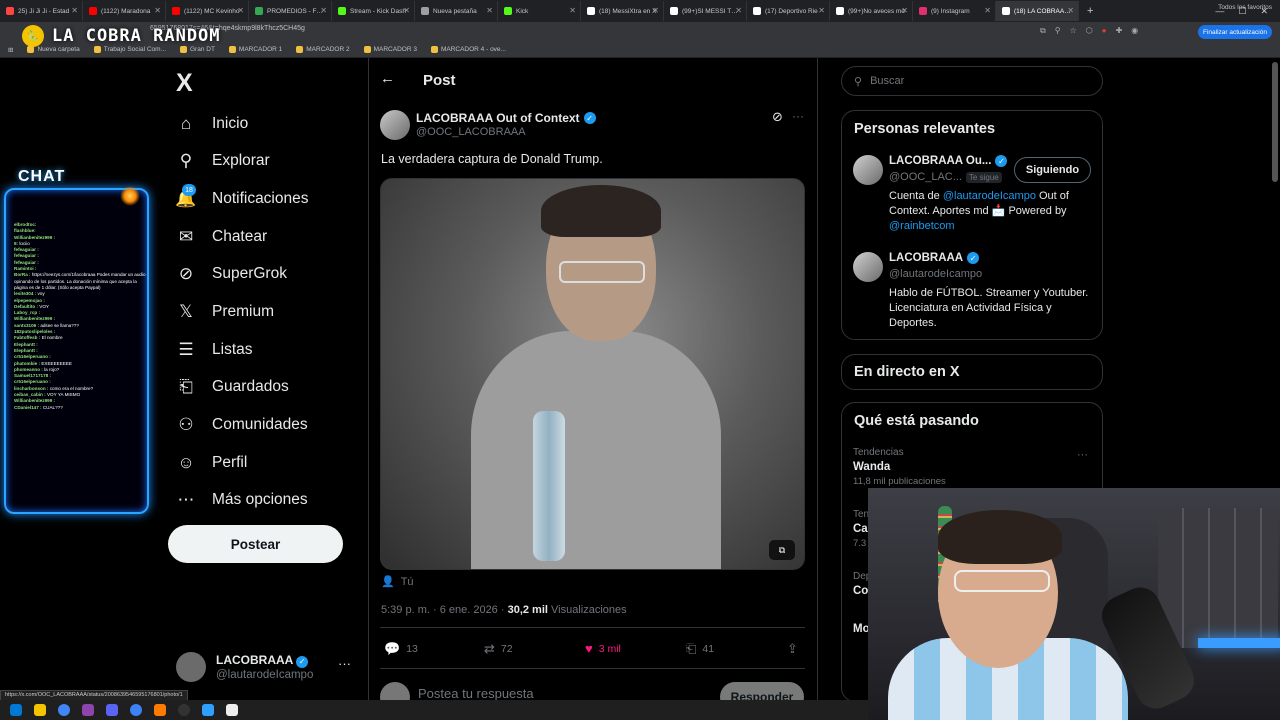 This screenshot has height=720, width=1280. I want to click on discord-icon, so click(112, 710).